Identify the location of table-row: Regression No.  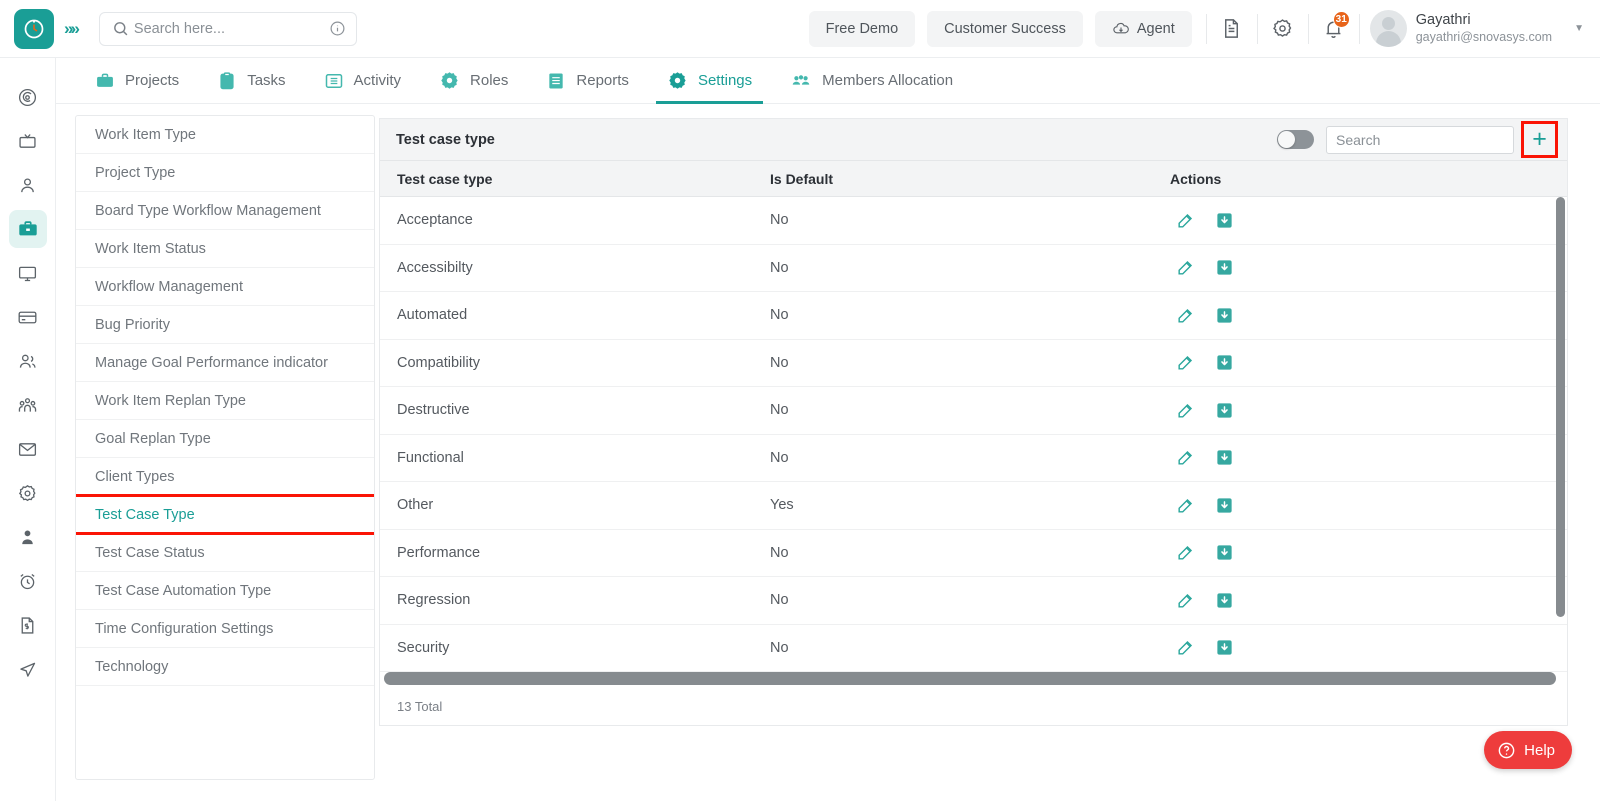
(973, 601).